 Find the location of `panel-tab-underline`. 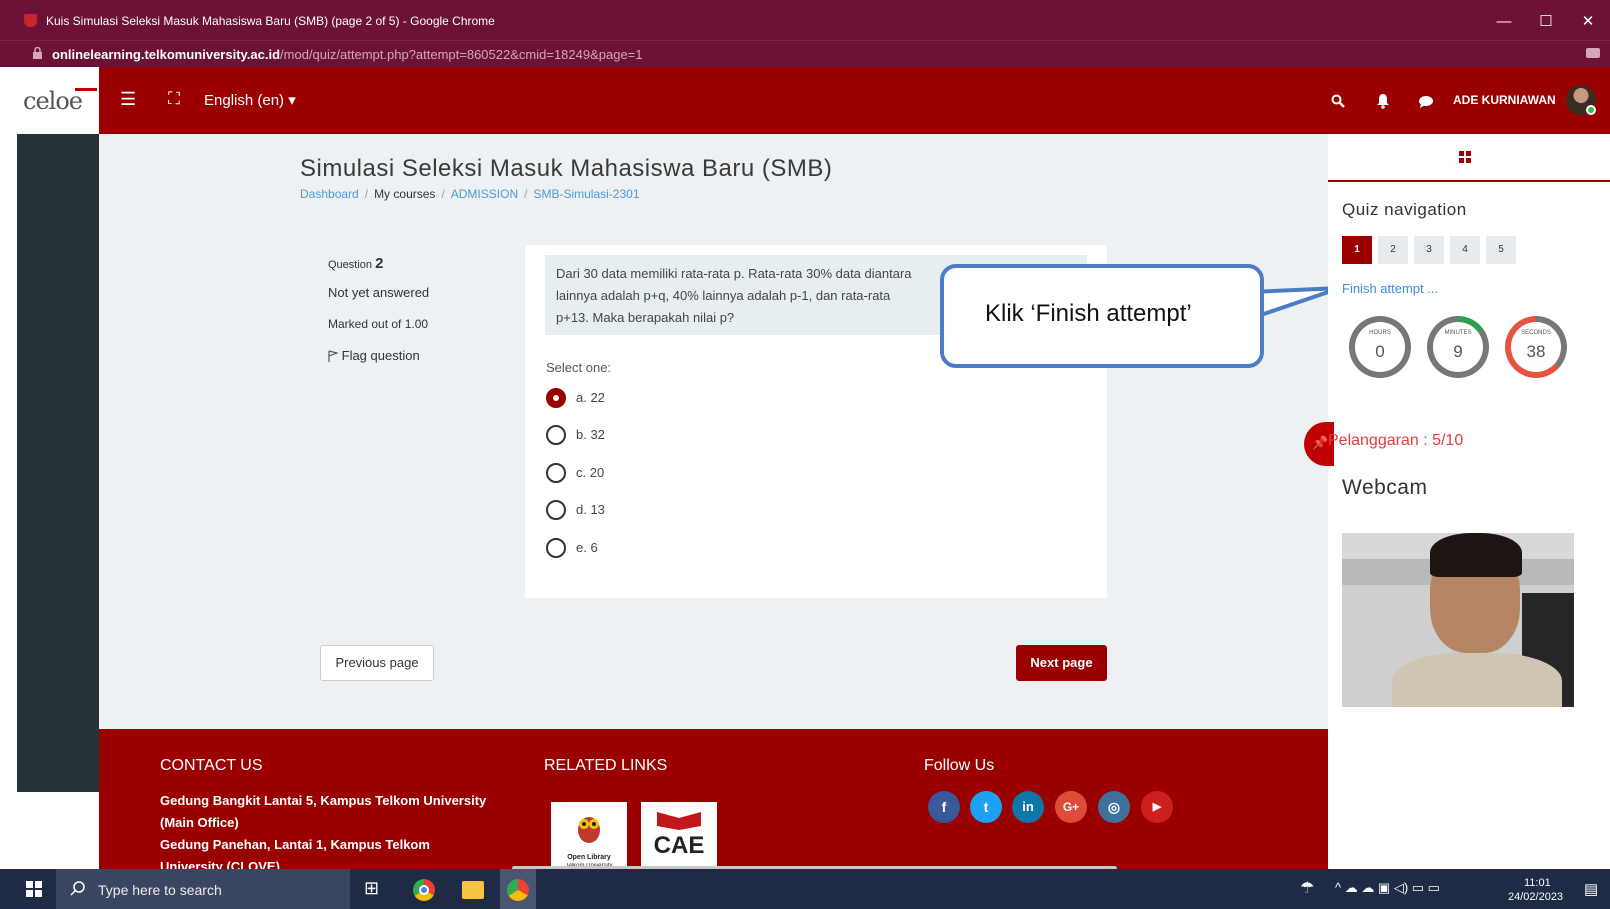

panel-tab-underline is located at coordinates (1469, 181).